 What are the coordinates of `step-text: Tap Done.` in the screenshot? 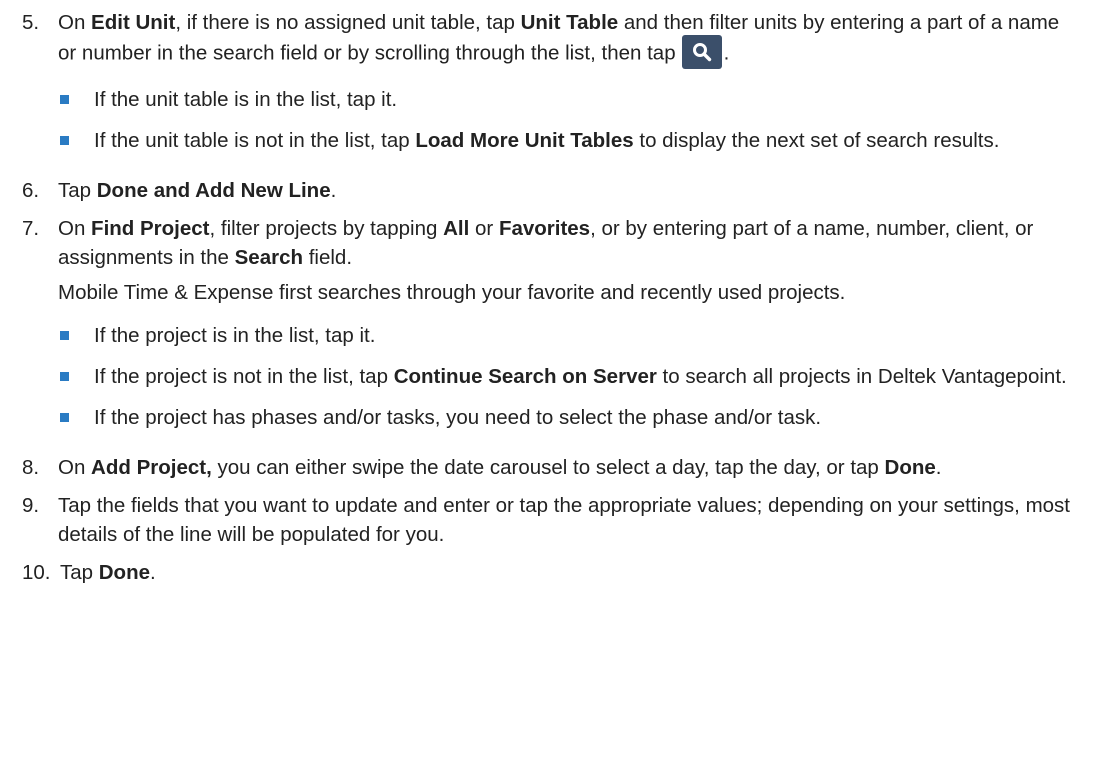 It's located at (108, 572).